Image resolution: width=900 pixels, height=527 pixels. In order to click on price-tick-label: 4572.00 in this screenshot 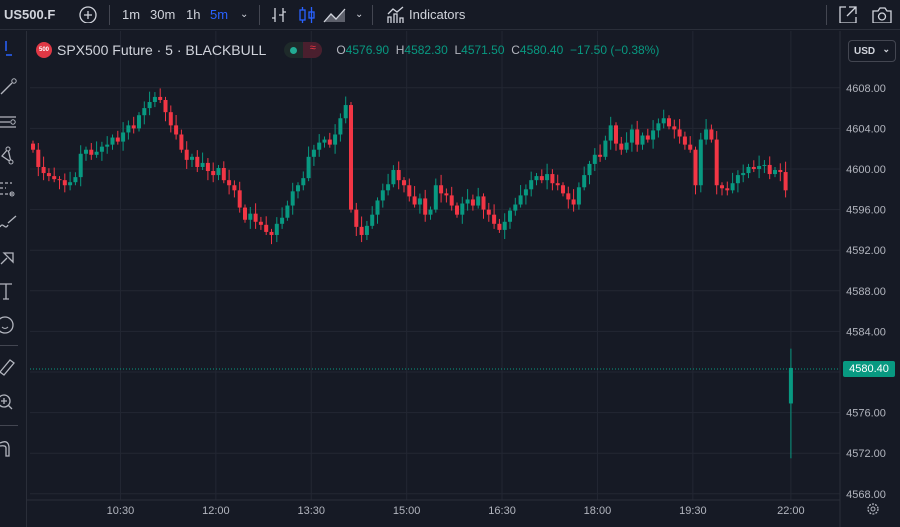, I will do `click(866, 454)`.